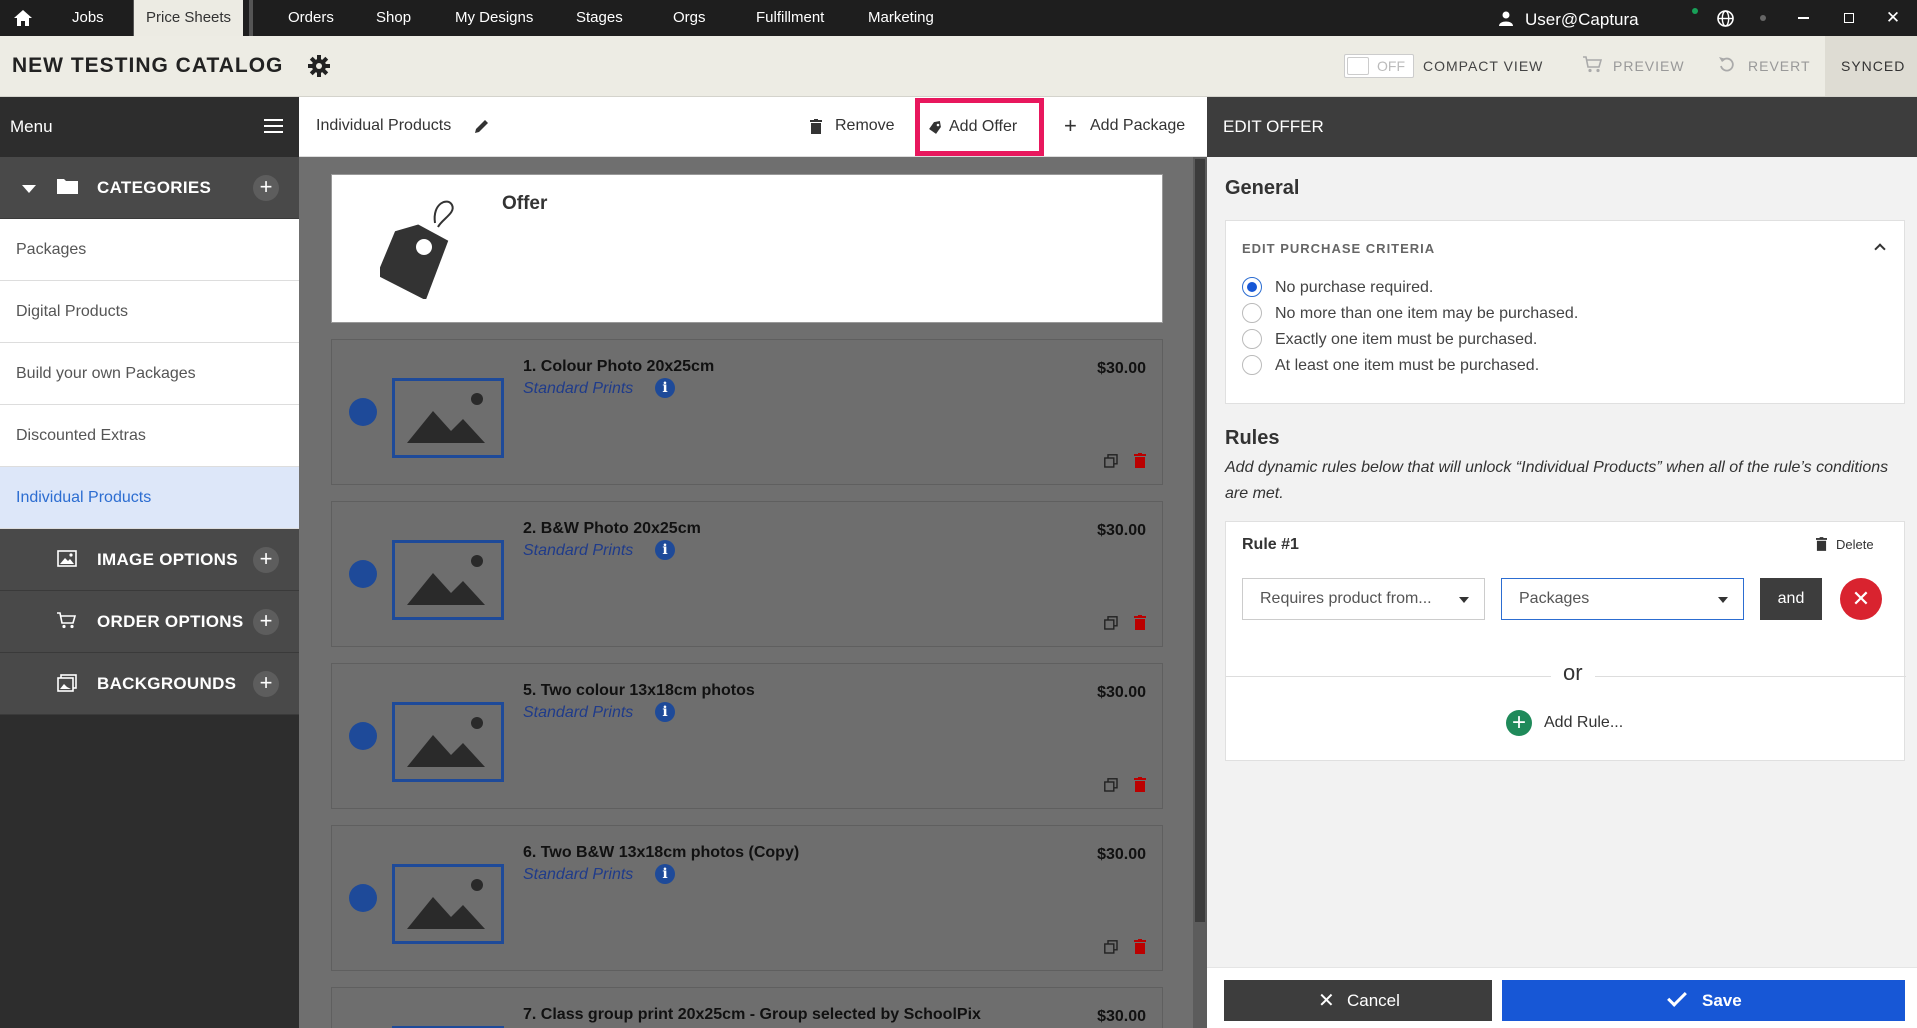  Describe the element at coordinates (1252, 438) in the screenshot. I see `rules-heading: Rules` at that location.